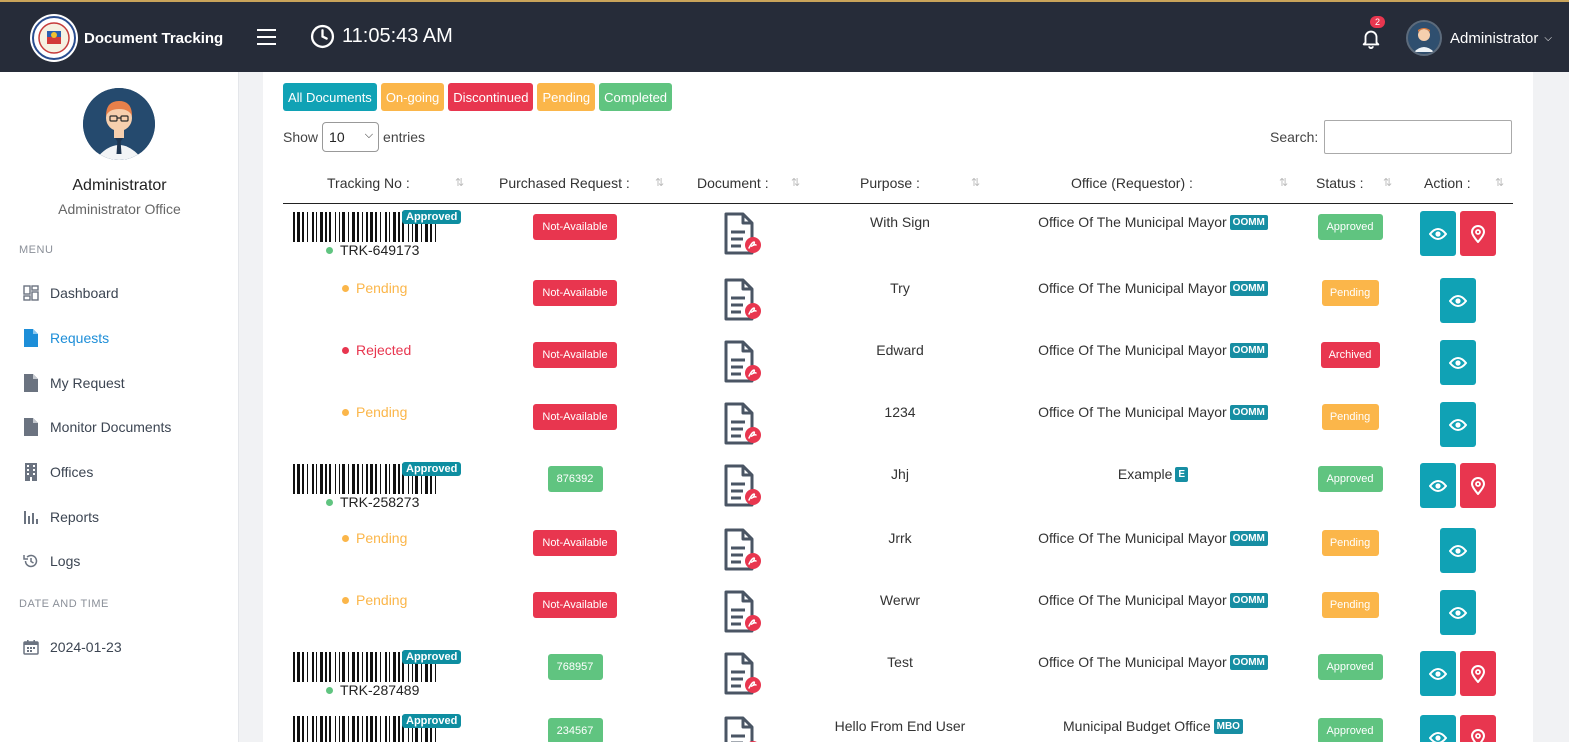  Describe the element at coordinates (1371, 40) in the screenshot. I see `notification-bell-icon` at that location.